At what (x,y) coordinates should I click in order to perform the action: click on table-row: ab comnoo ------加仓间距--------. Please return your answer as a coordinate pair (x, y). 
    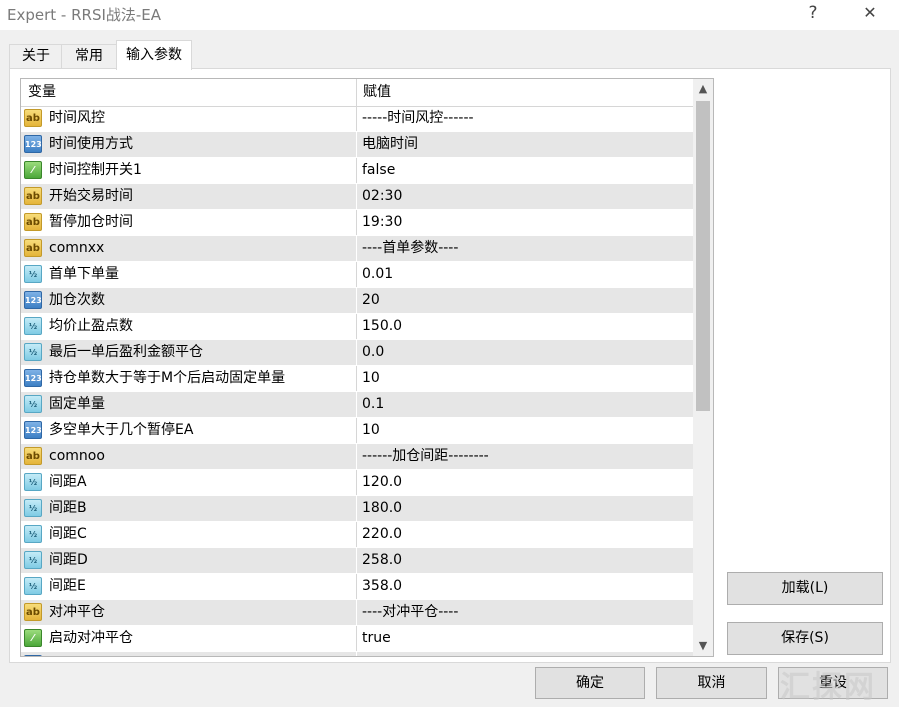
    Looking at the image, I should click on (357, 457).